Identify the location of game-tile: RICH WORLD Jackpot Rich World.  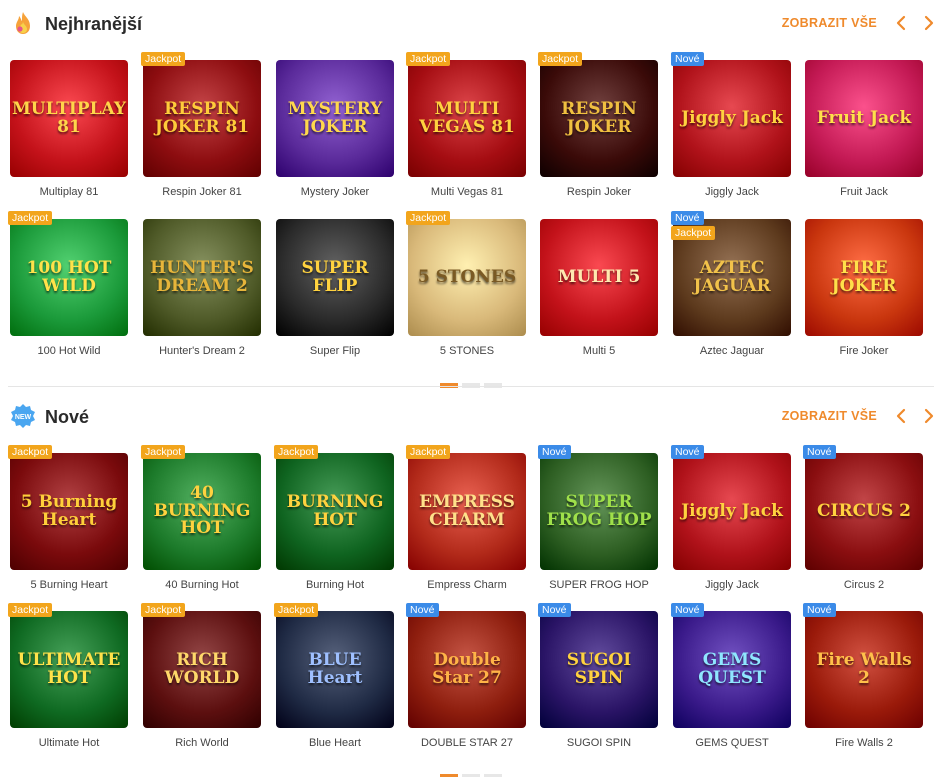
(201, 678).